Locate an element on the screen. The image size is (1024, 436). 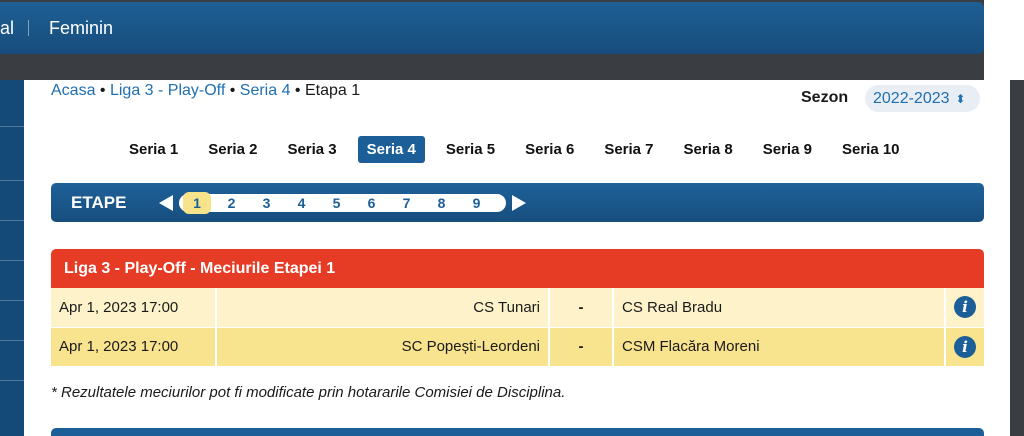
next-section-bar is located at coordinates (517, 432).